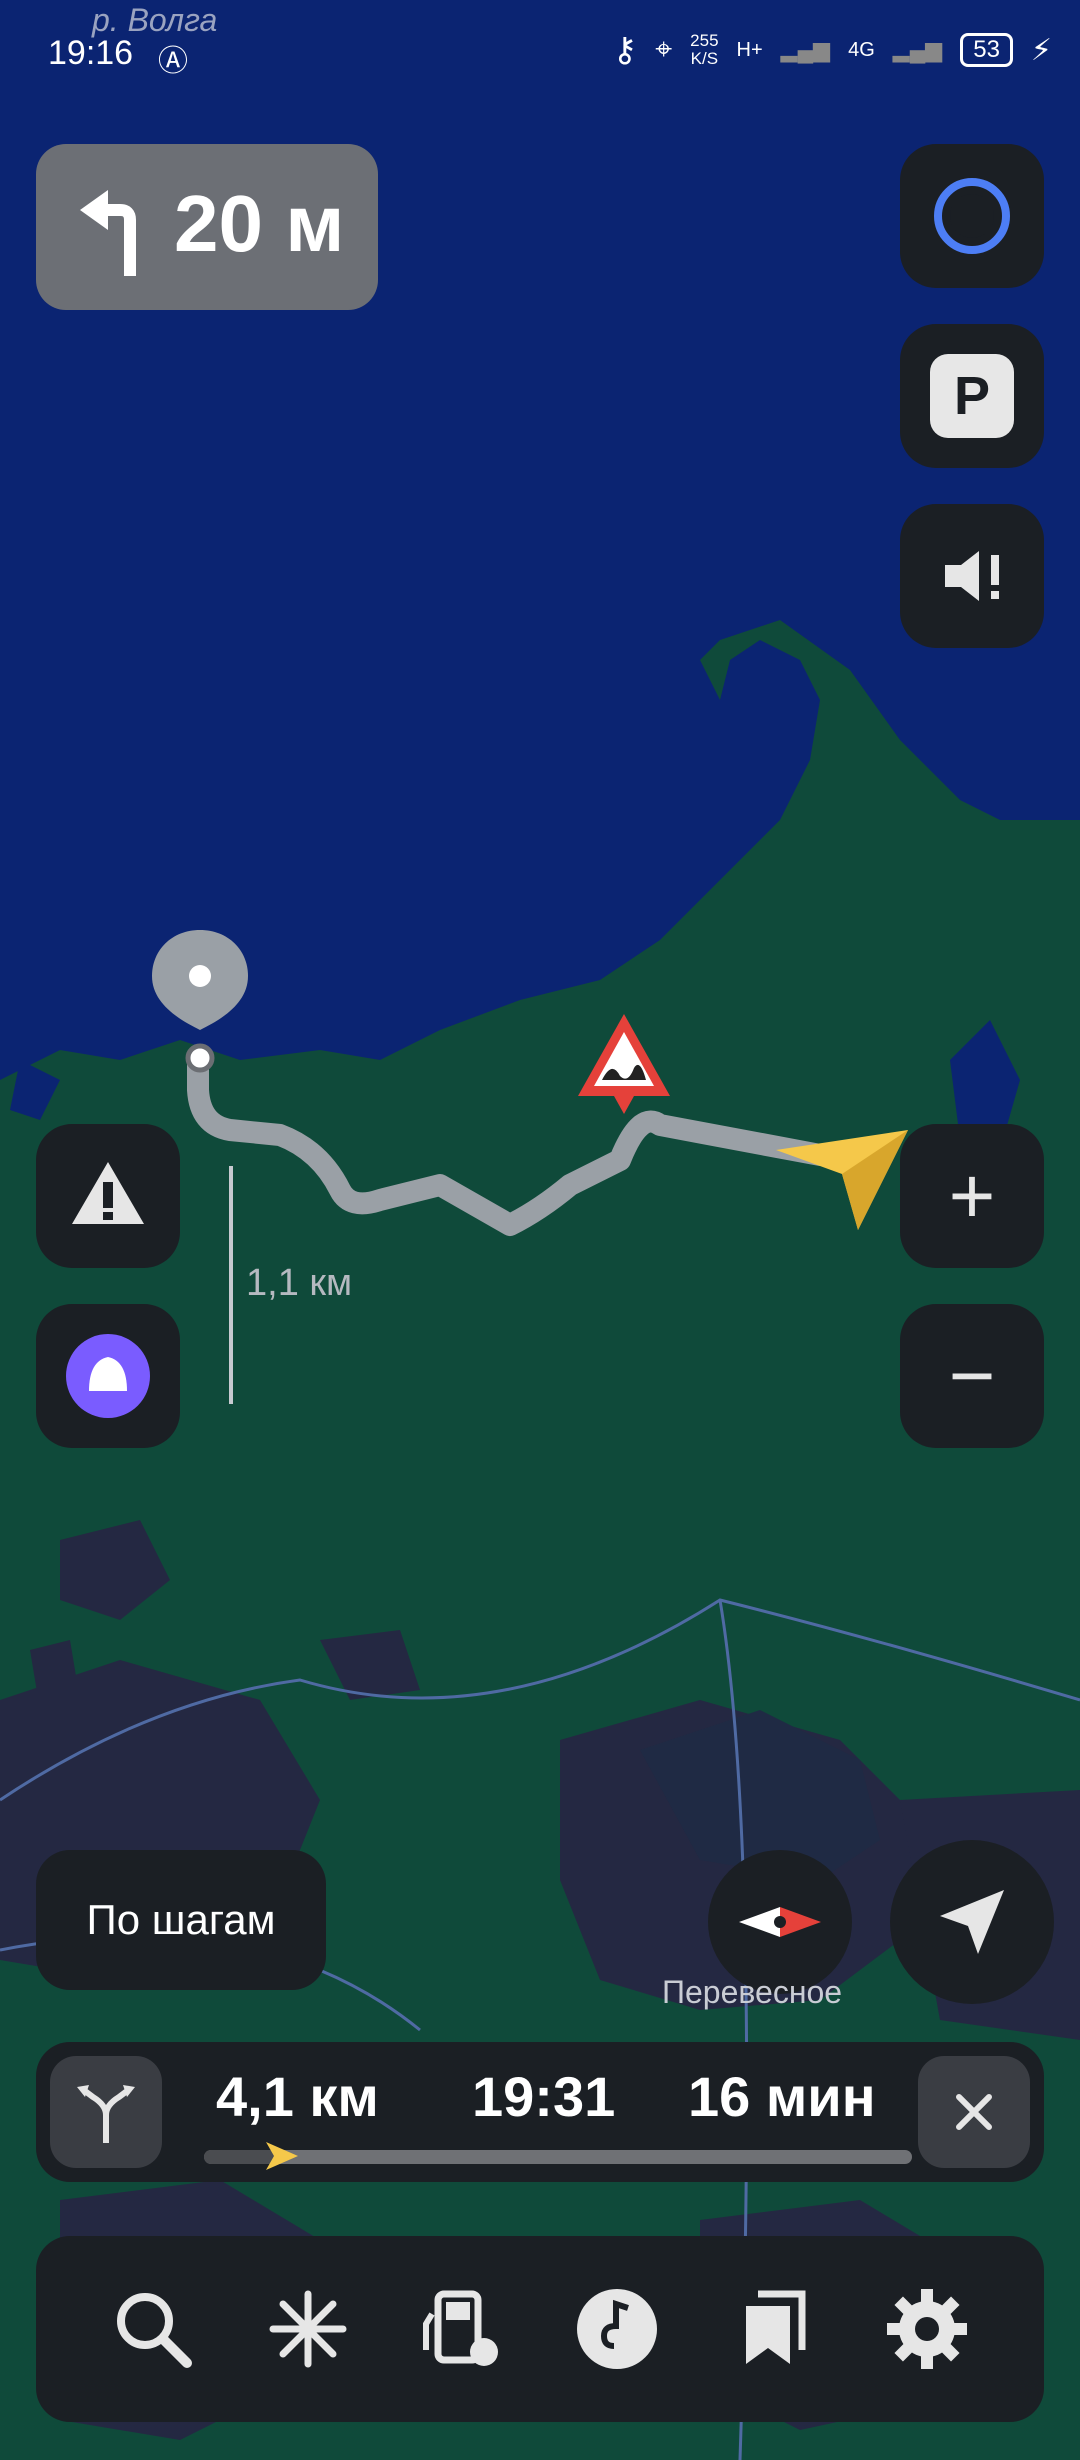 Image resolution: width=1080 pixels, height=2460 pixels. I want to click on battery-indicator: 53, so click(986, 50).